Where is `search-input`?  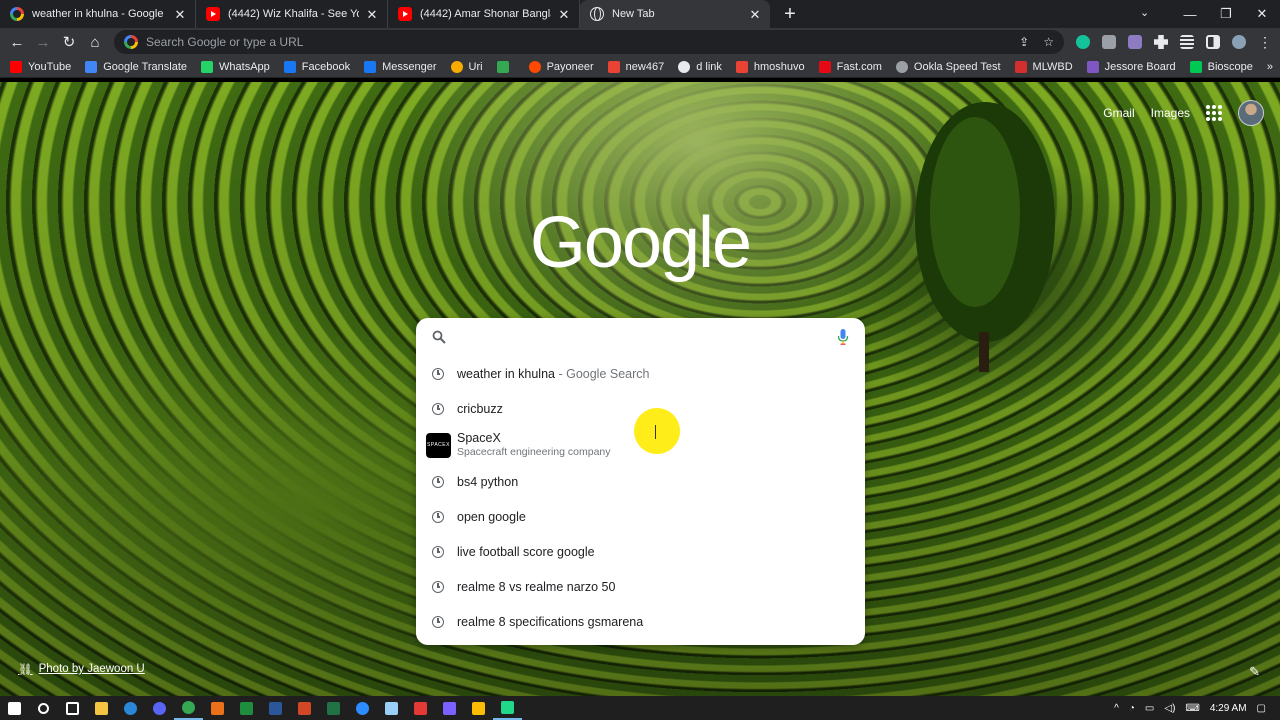 search-input is located at coordinates (647, 337).